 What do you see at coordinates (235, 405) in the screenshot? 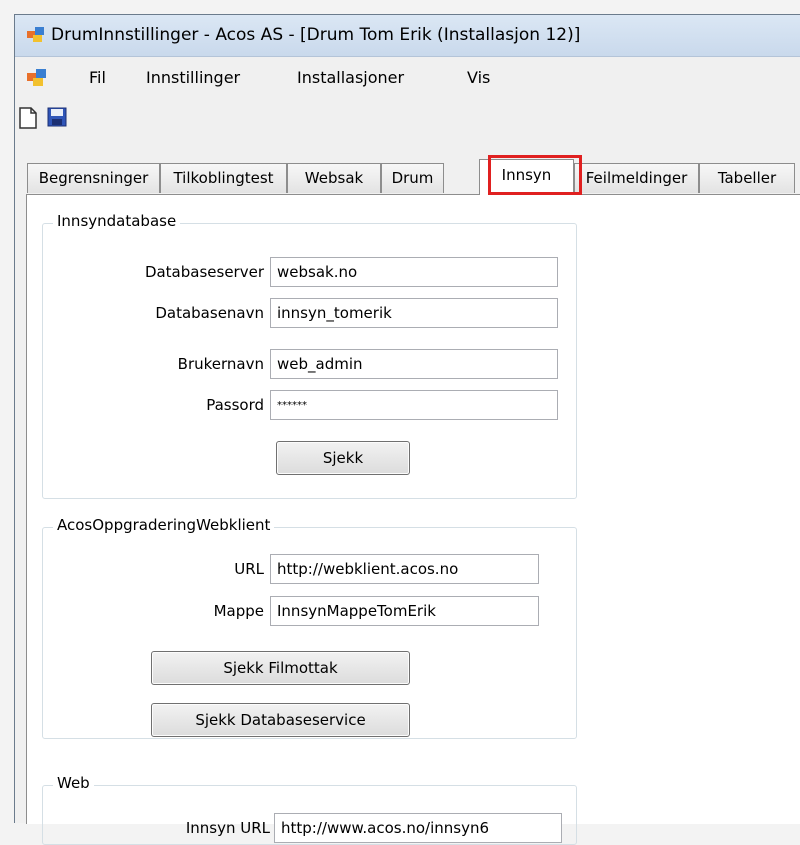
I see `passord-label: Passord` at bounding box center [235, 405].